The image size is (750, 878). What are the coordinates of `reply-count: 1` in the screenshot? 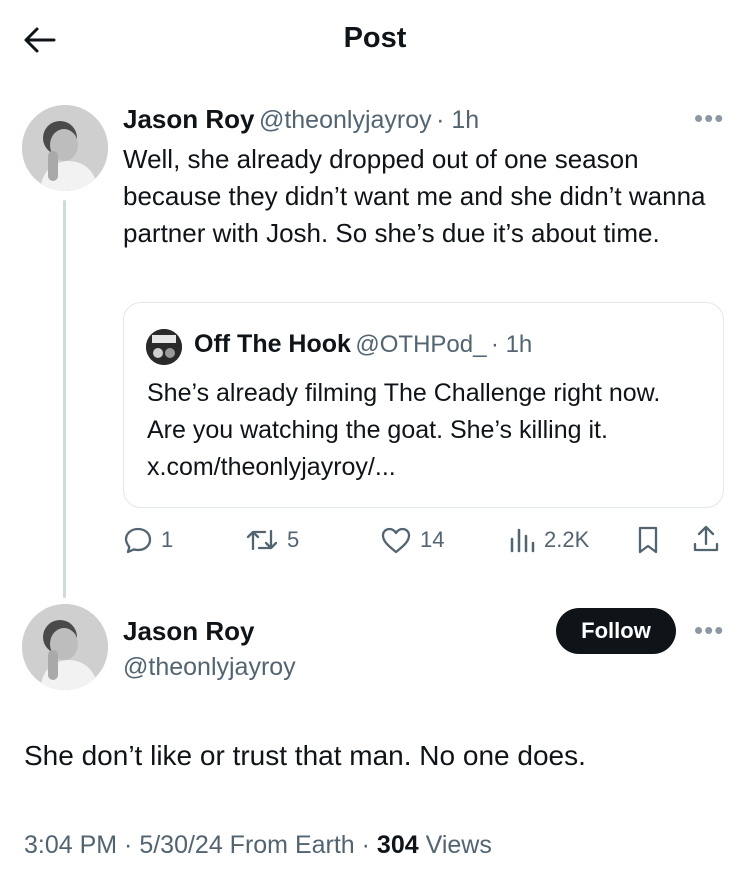 It's located at (167, 539).